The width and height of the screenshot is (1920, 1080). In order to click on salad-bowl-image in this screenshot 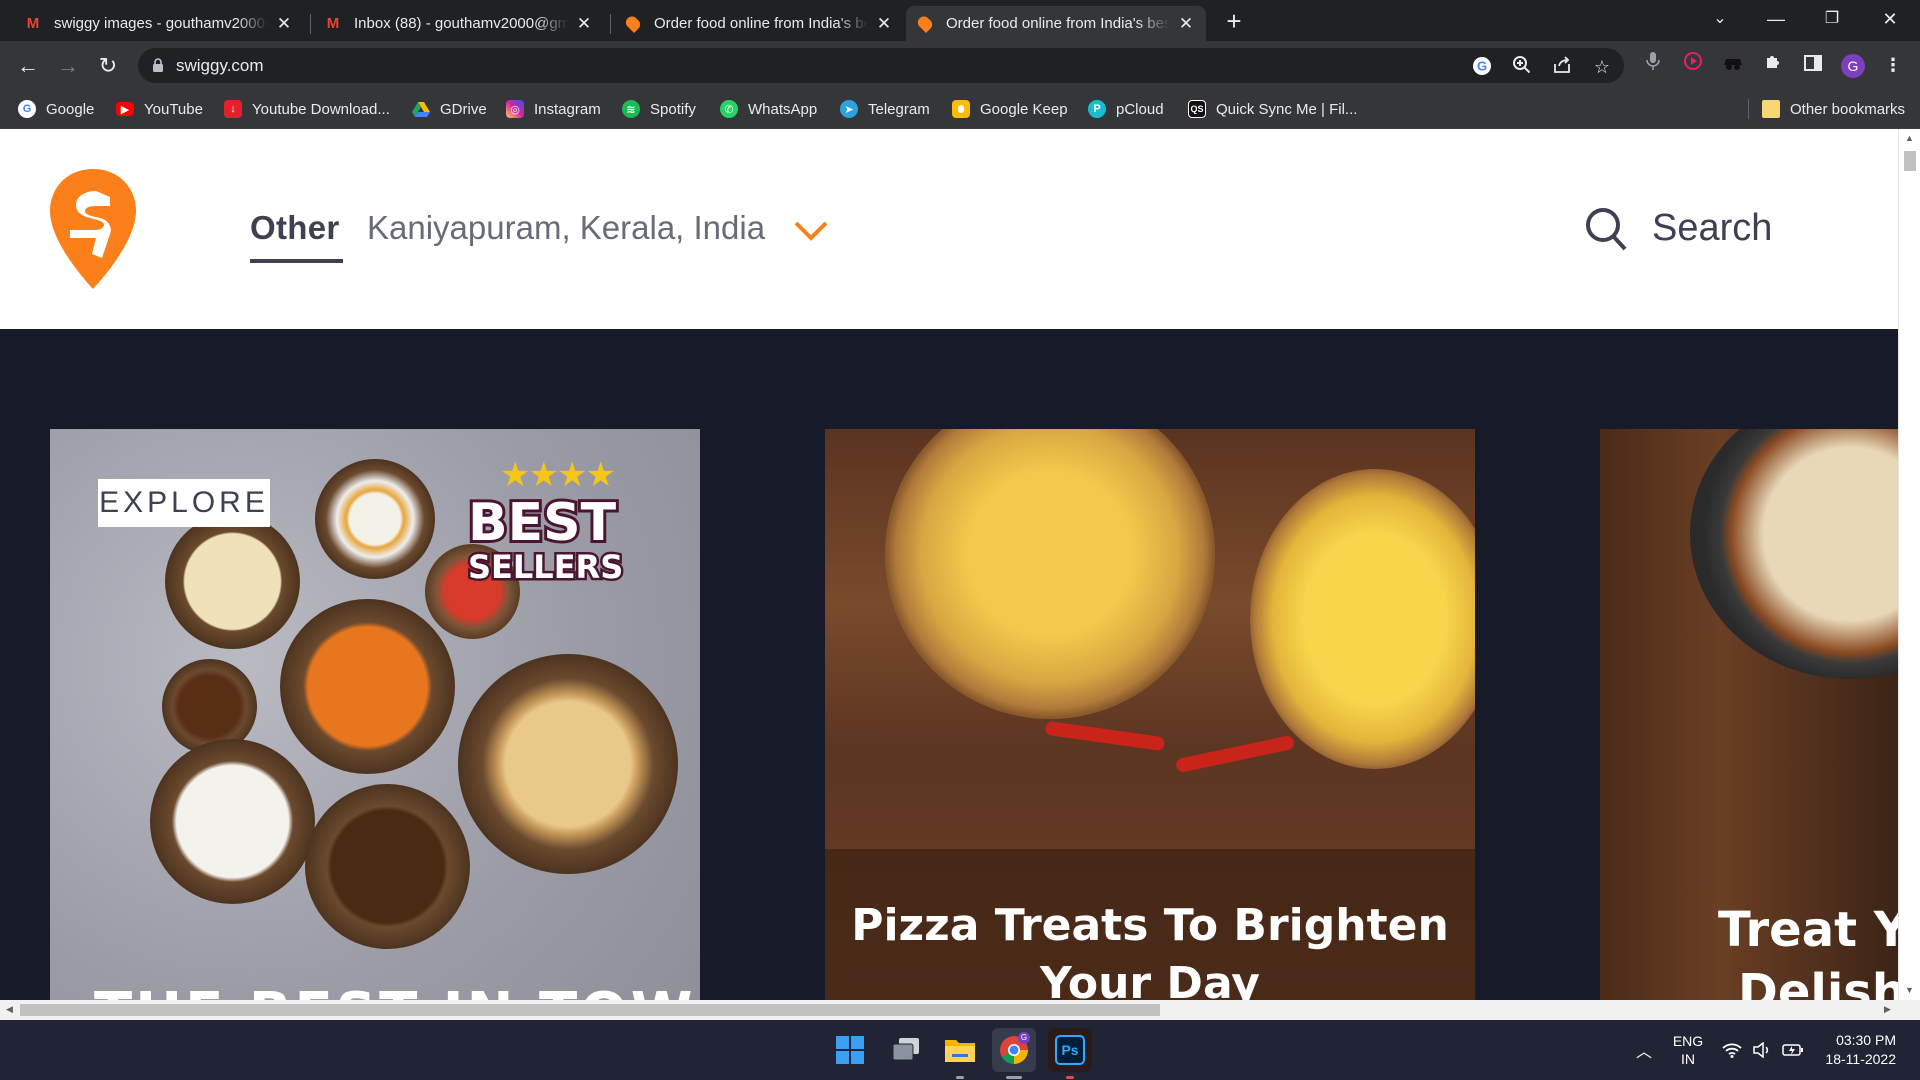, I will do `click(375, 519)`.